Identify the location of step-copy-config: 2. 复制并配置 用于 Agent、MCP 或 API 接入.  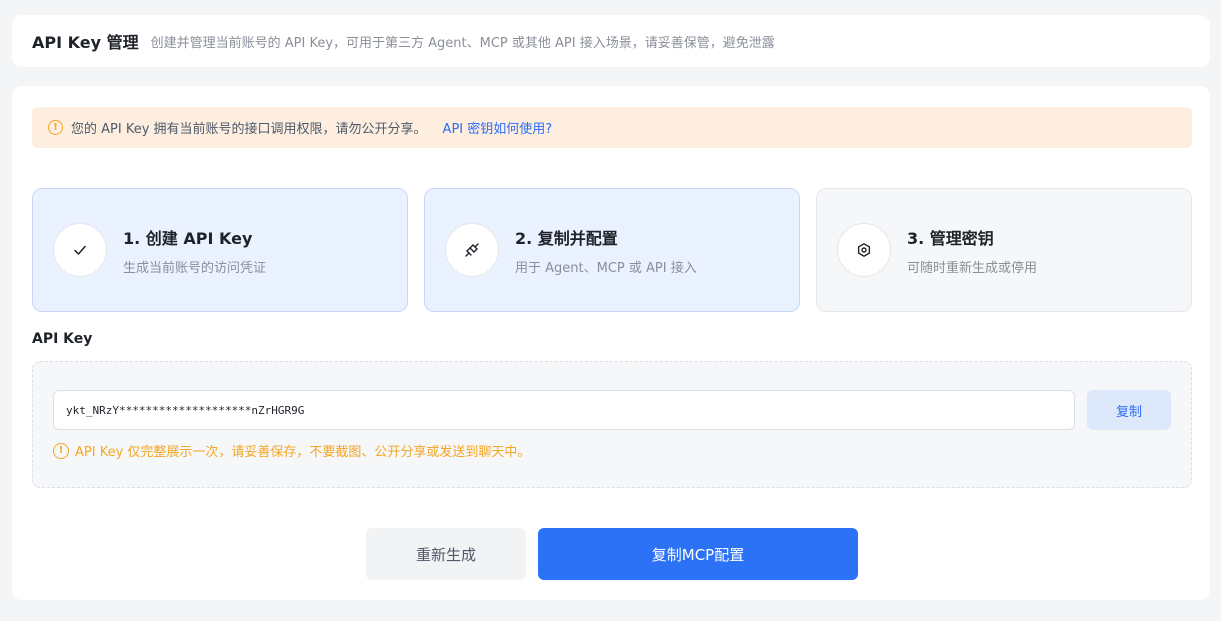
(612, 250).